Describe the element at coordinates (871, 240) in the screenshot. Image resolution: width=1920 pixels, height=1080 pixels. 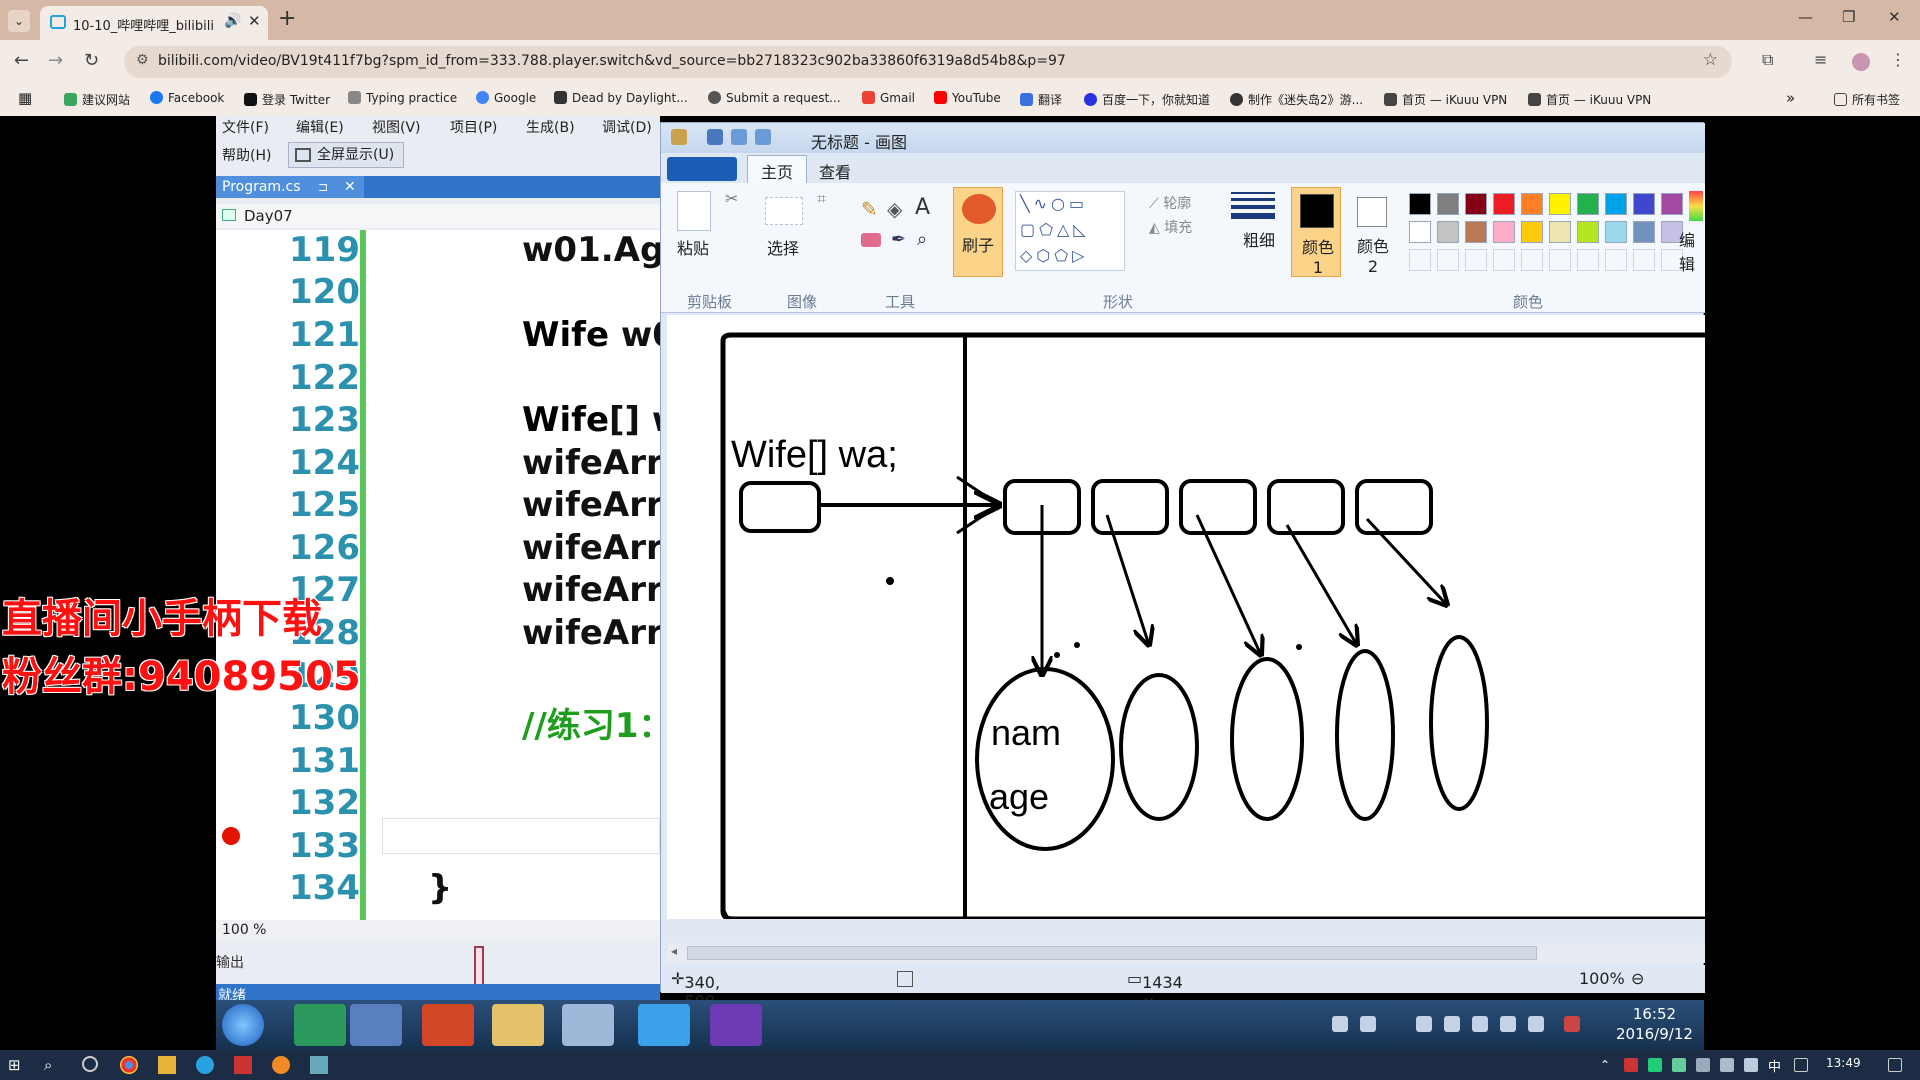
I see `eraser-icon` at that location.